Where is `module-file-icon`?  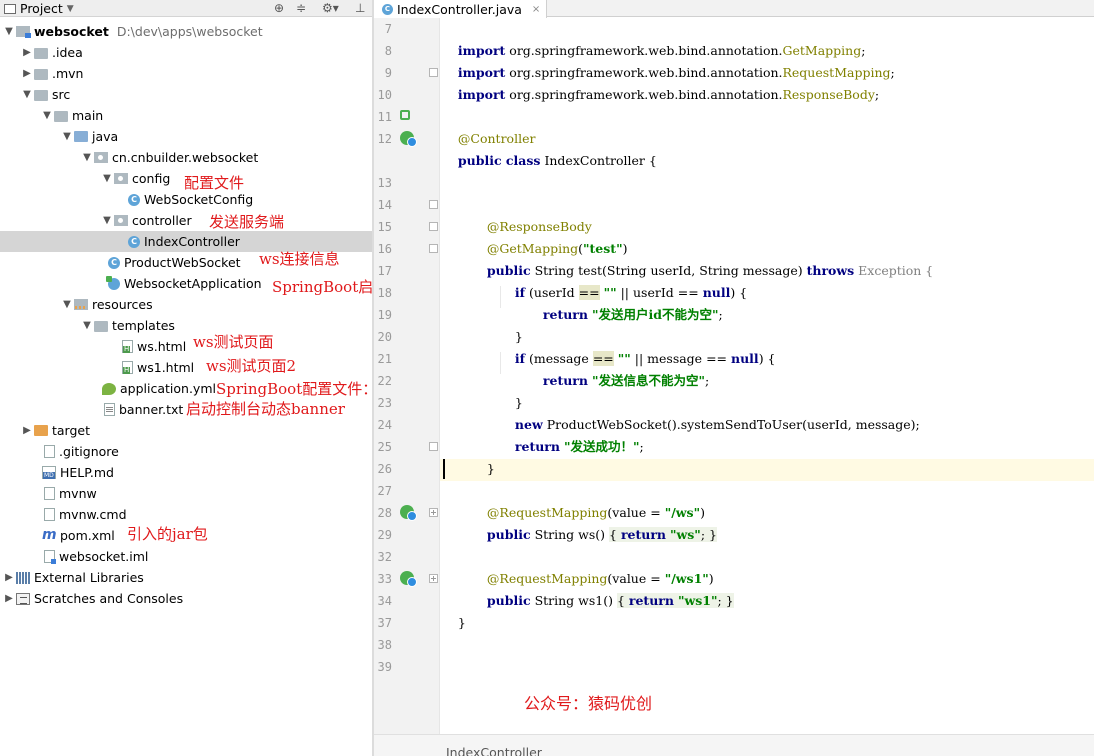
module-file-icon is located at coordinates (50, 557).